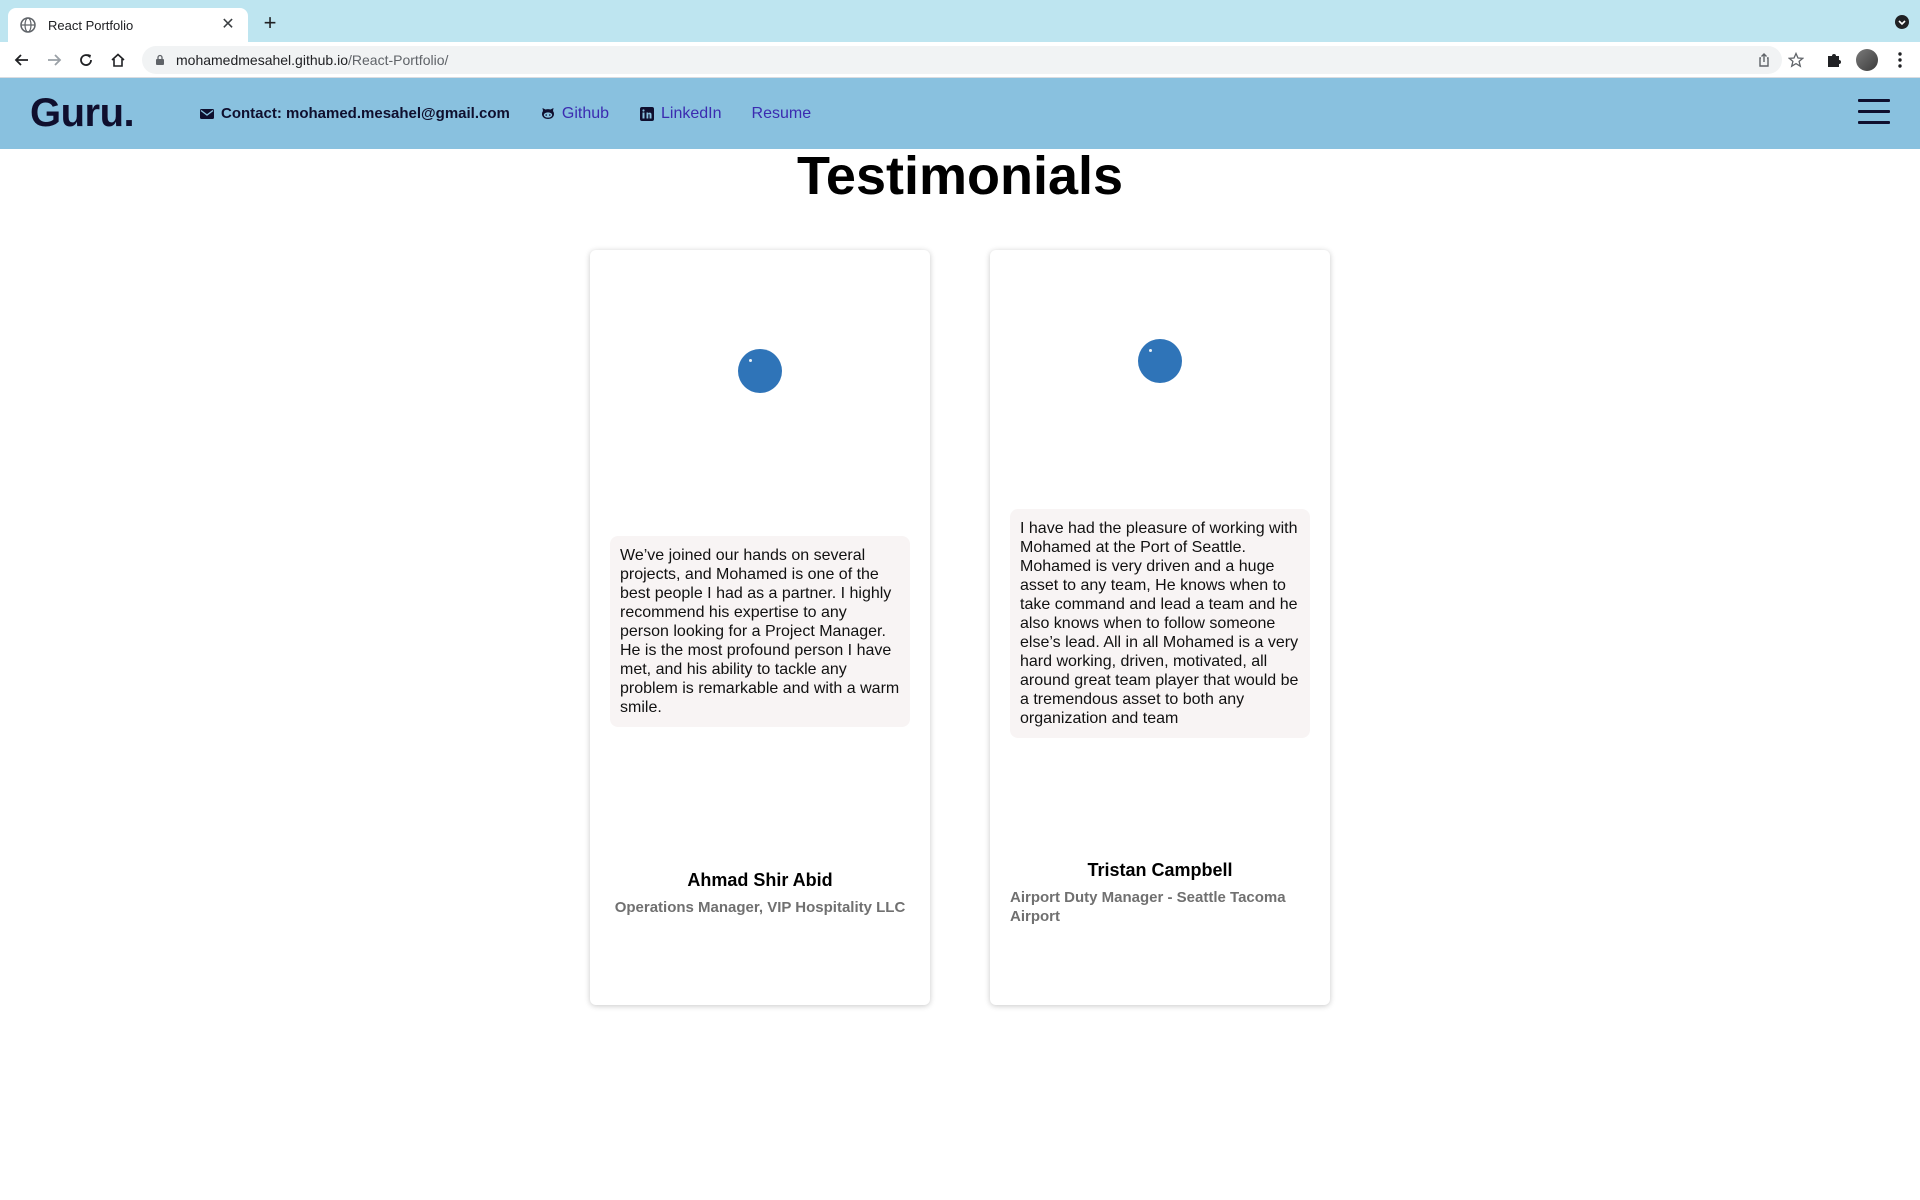  I want to click on contact-label: Contact: mohamed.mesahel@gmail.com, so click(365, 113).